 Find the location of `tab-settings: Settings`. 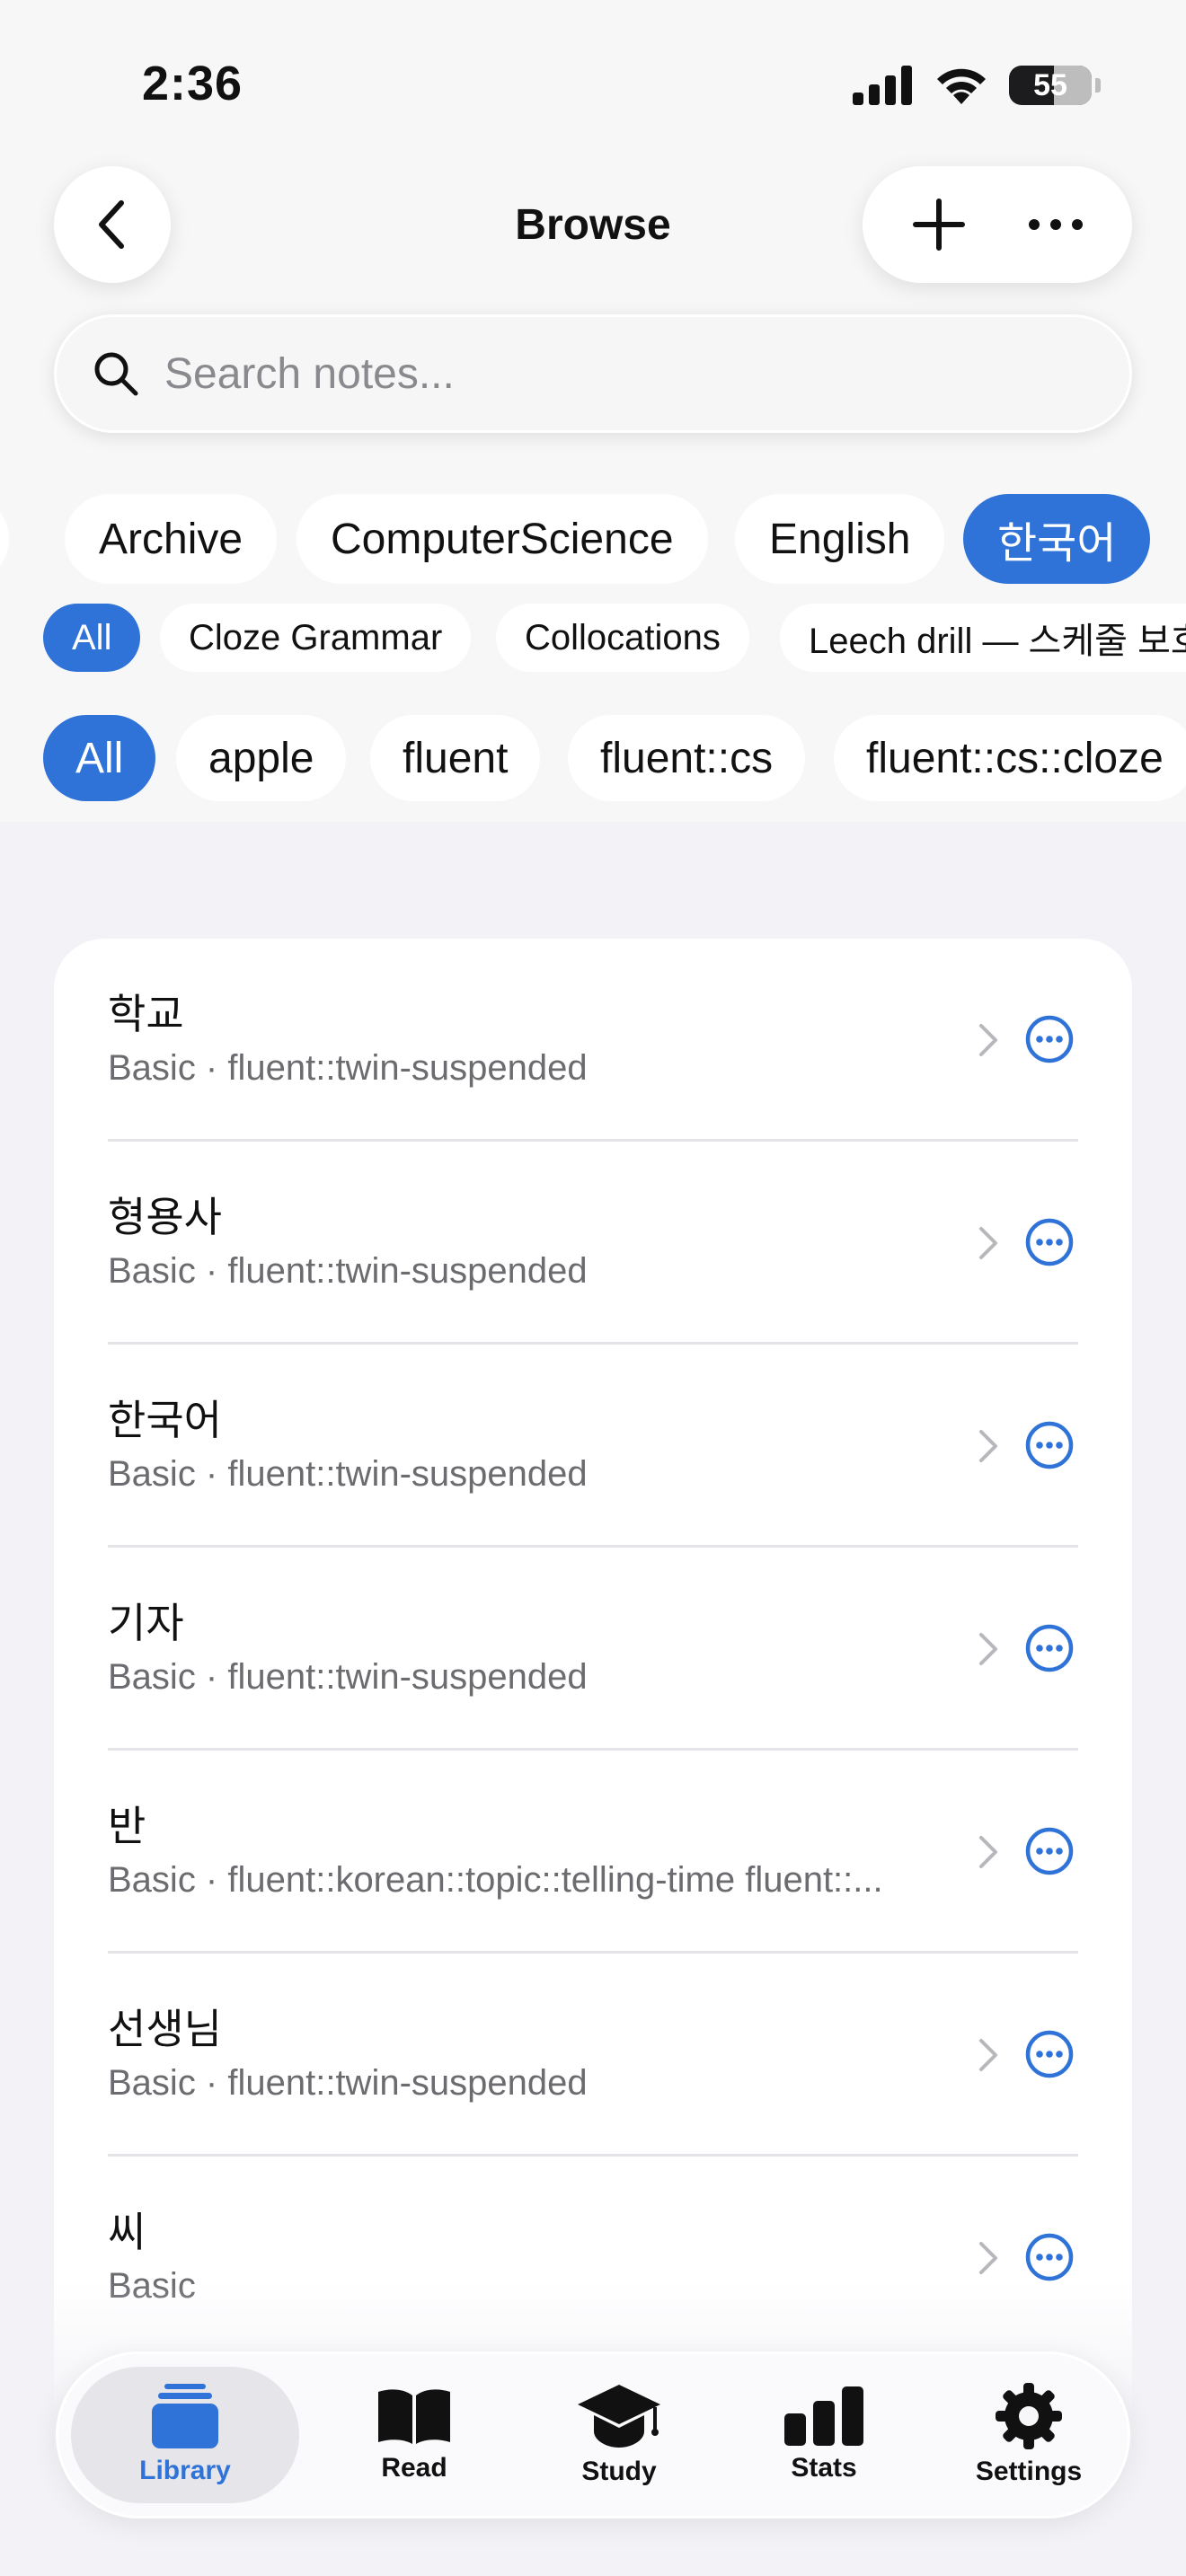

tab-settings: Settings is located at coordinates (1028, 2435).